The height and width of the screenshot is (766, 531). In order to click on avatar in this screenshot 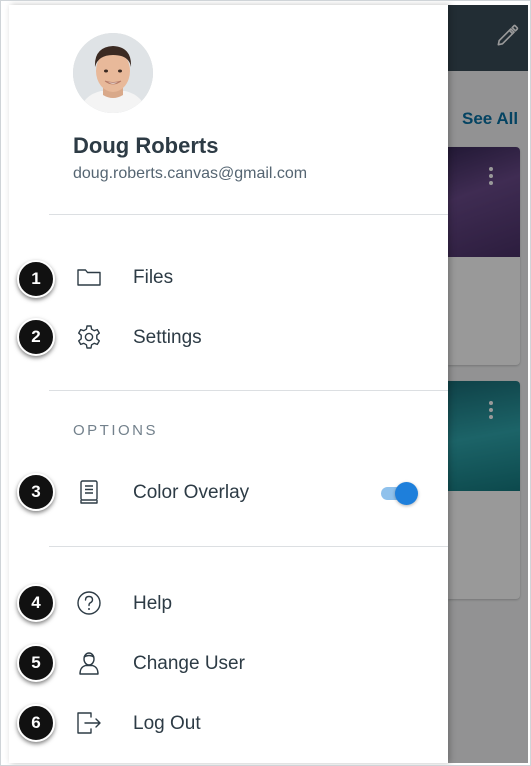, I will do `click(113, 73)`.